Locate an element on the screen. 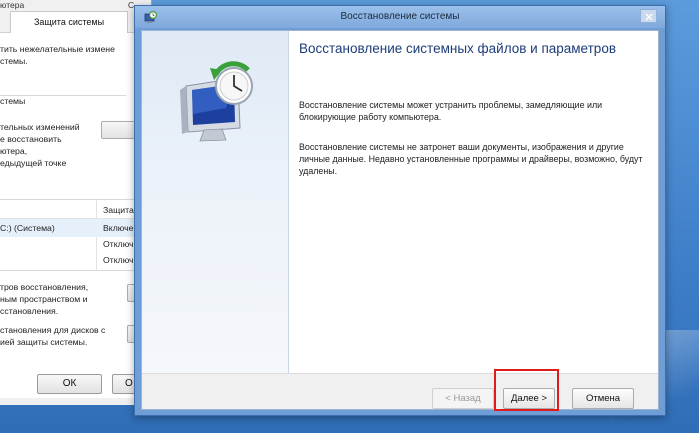 This screenshot has height=433, width=699. column-header-protection: Защита is located at coordinates (118, 210).